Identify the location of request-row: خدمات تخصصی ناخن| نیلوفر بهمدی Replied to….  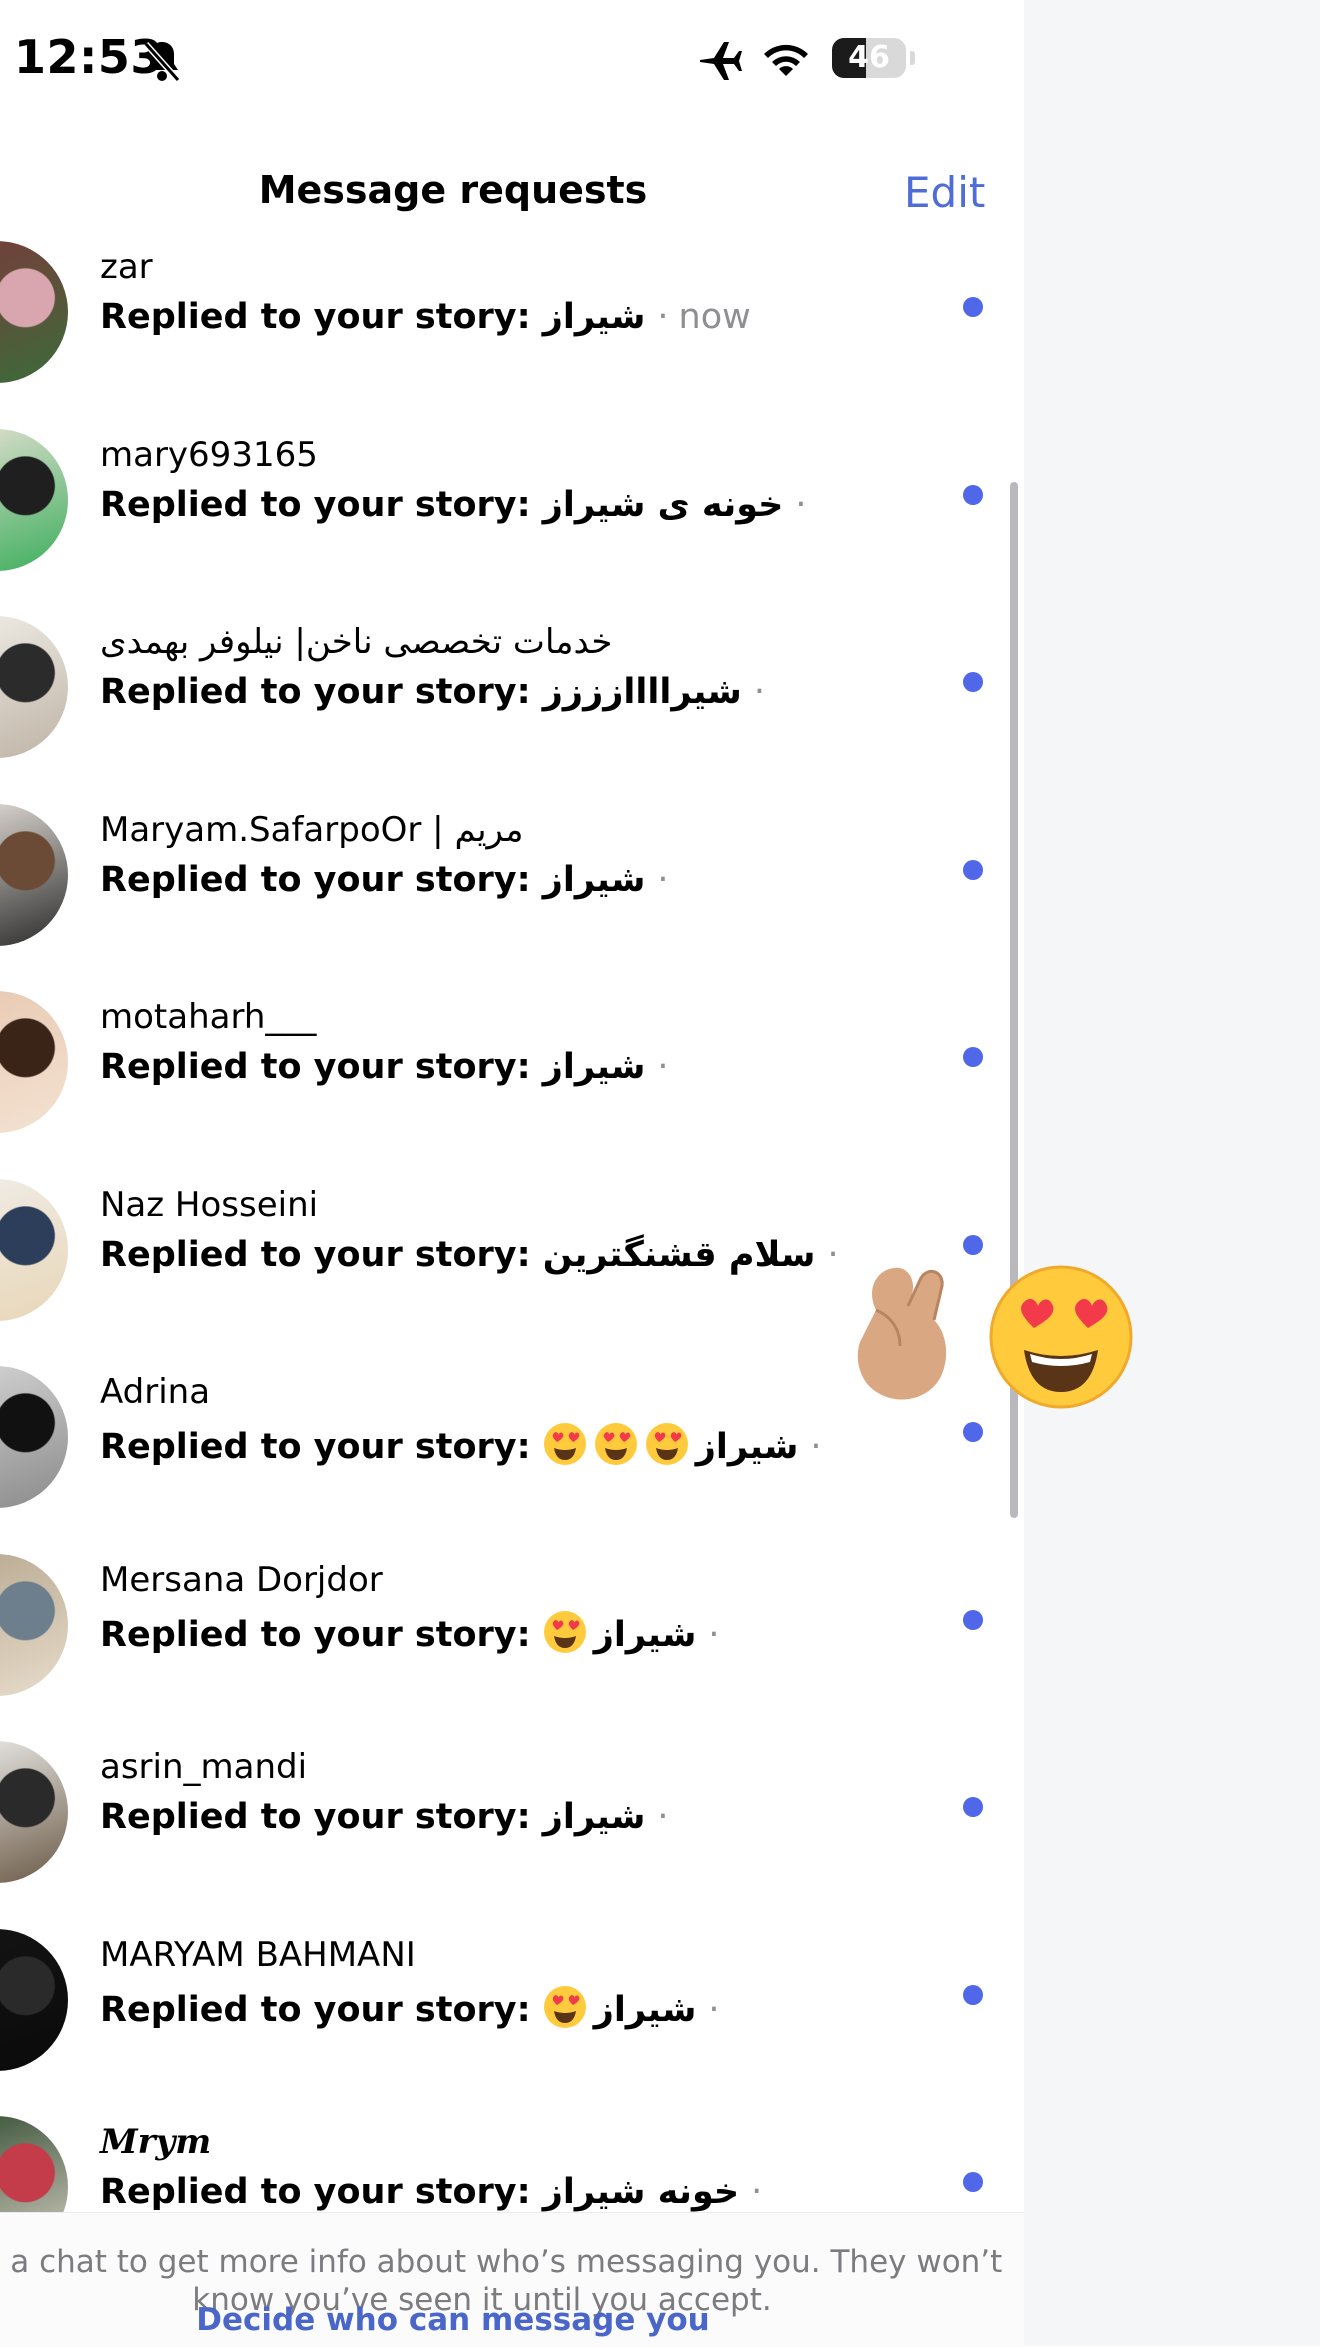
(512, 679).